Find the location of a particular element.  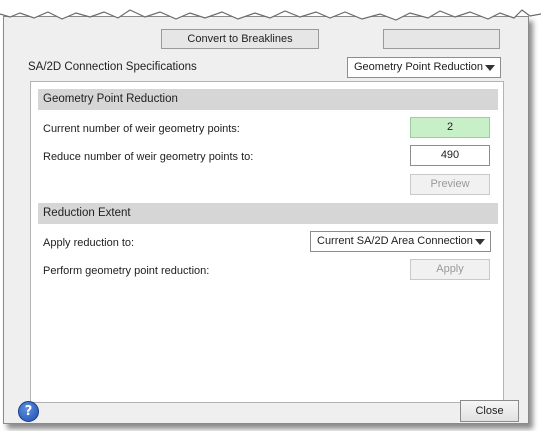

apply-button: Apply is located at coordinates (450, 269).